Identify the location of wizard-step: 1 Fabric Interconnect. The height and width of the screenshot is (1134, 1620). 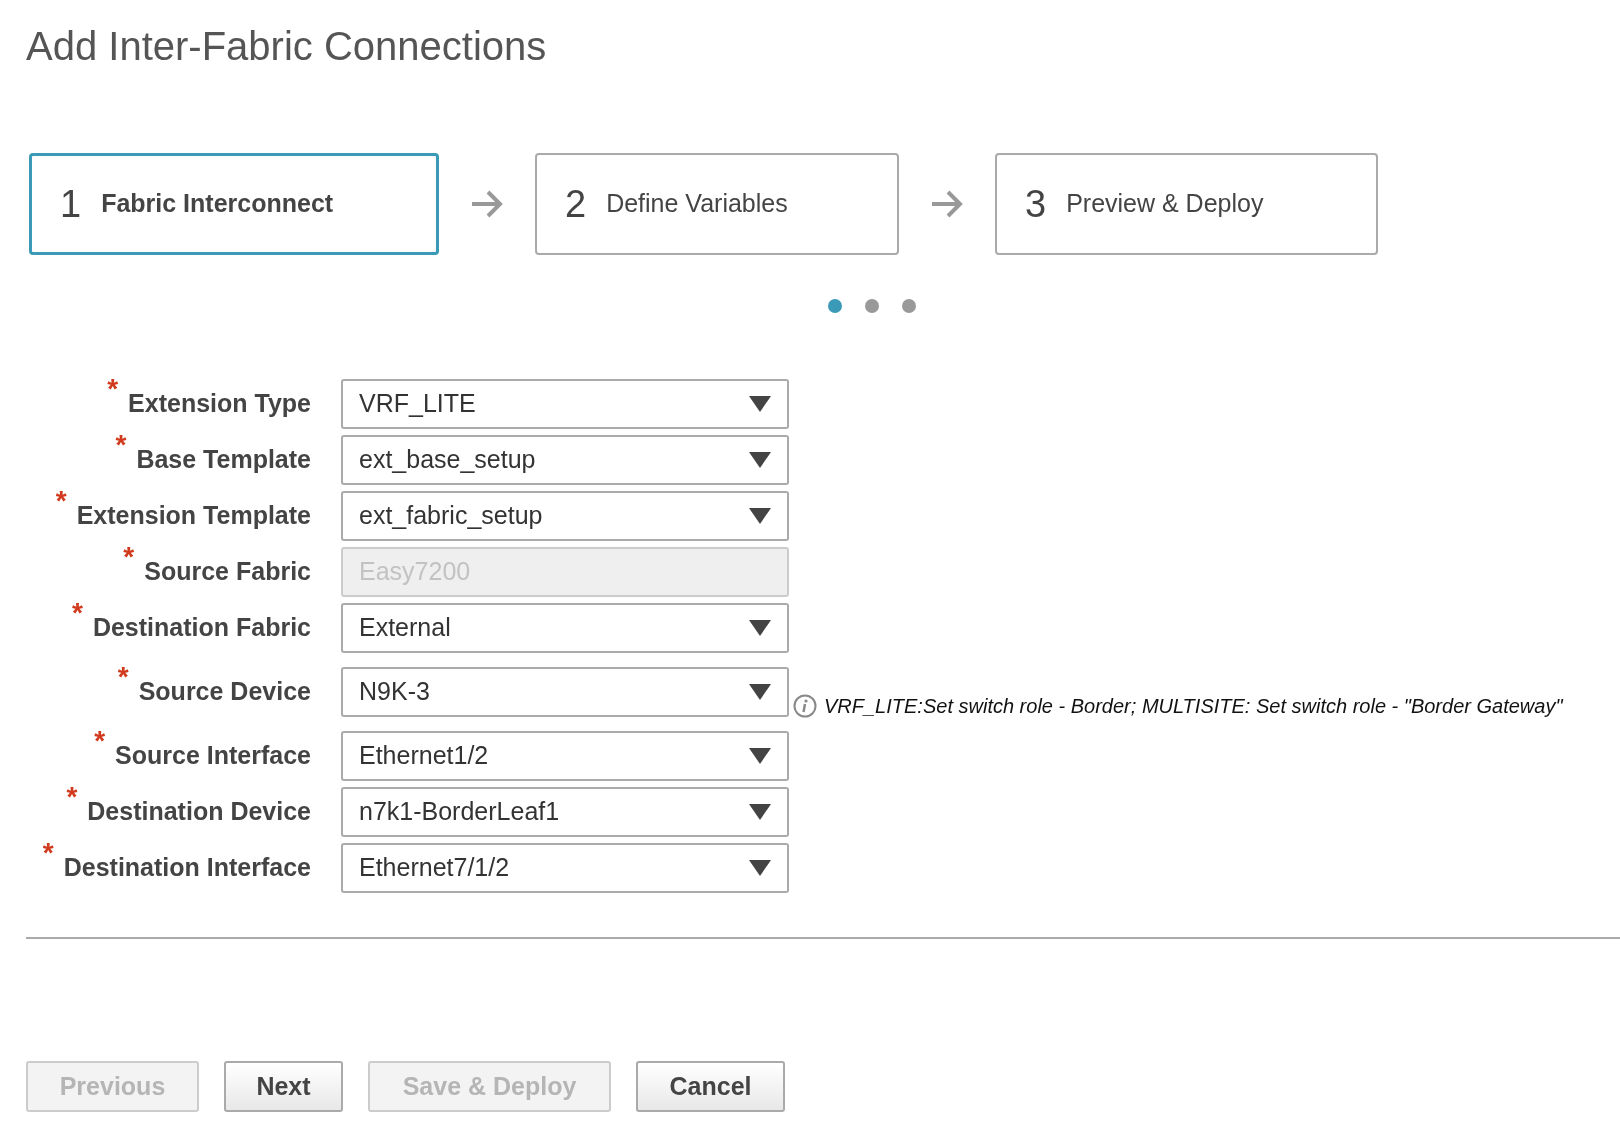
(234, 204).